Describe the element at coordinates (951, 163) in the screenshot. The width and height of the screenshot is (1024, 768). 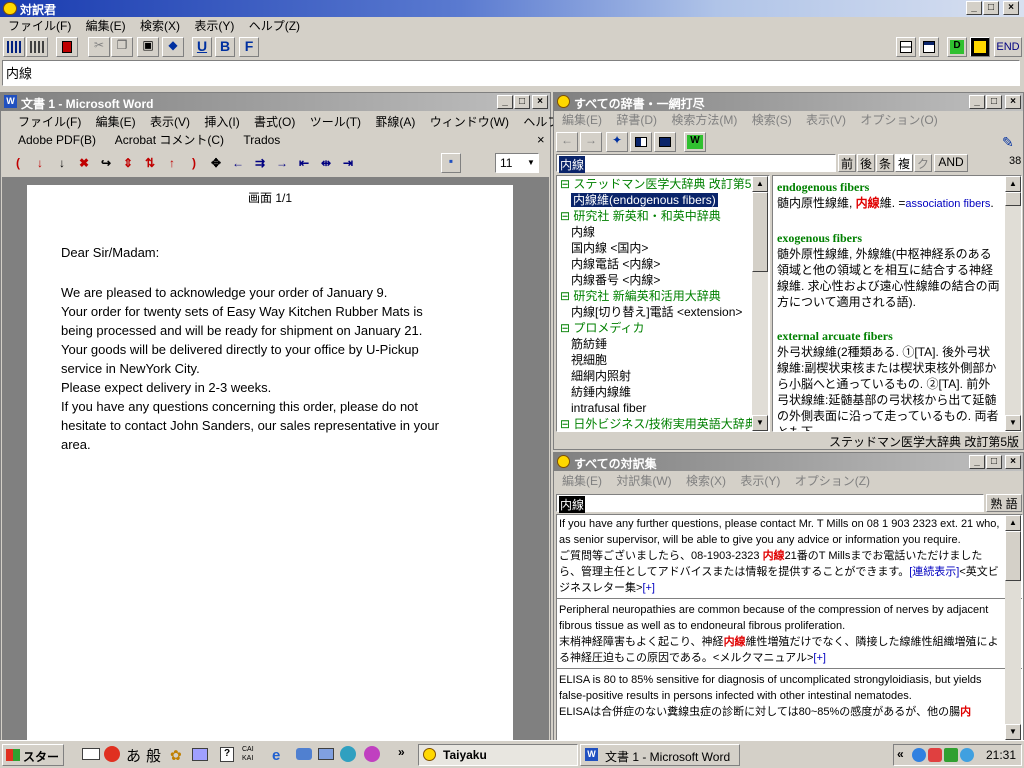
I see `mode-and-button: AND` at that location.